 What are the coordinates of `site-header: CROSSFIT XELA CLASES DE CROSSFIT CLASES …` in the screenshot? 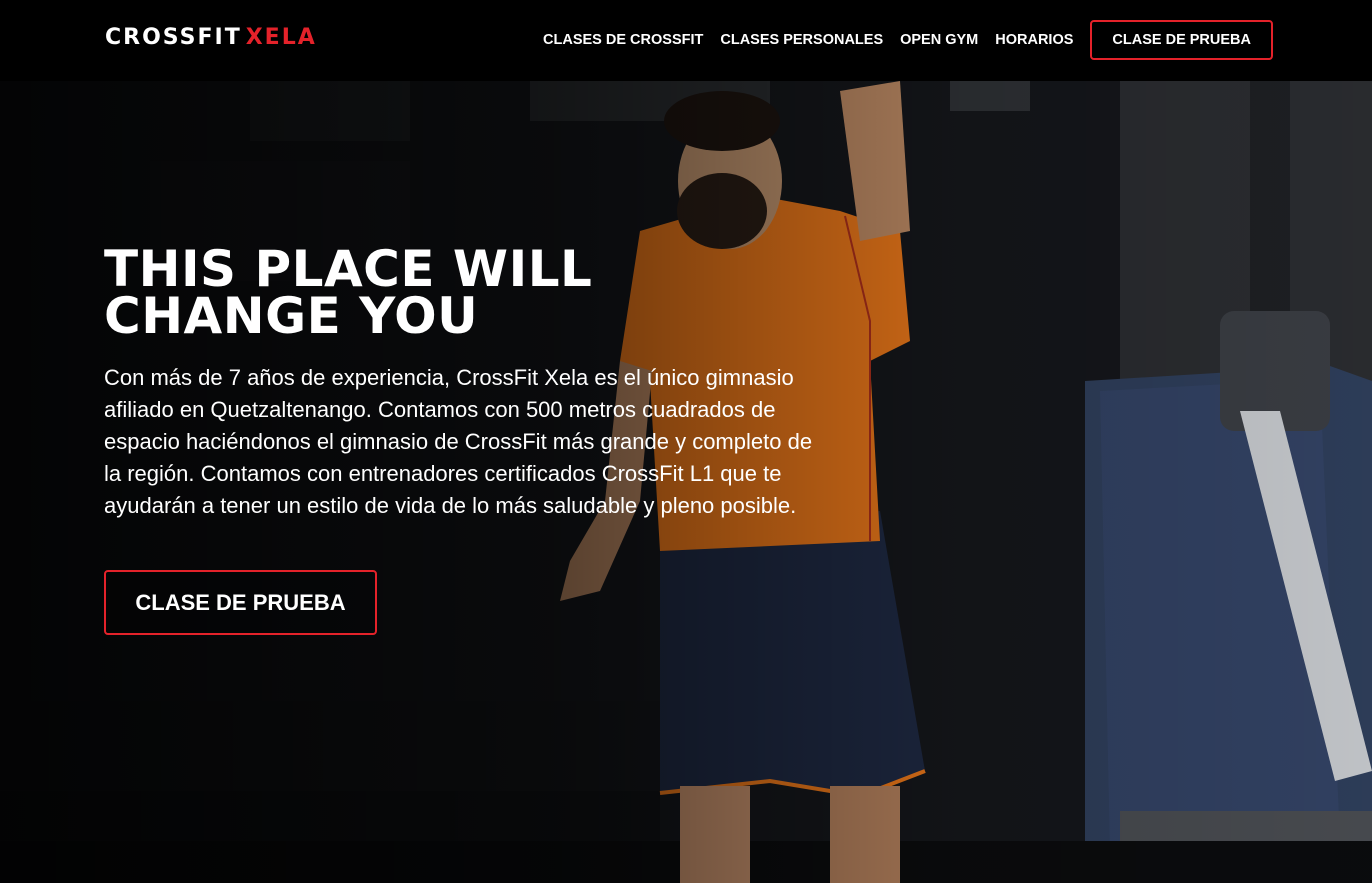 It's located at (686, 40).